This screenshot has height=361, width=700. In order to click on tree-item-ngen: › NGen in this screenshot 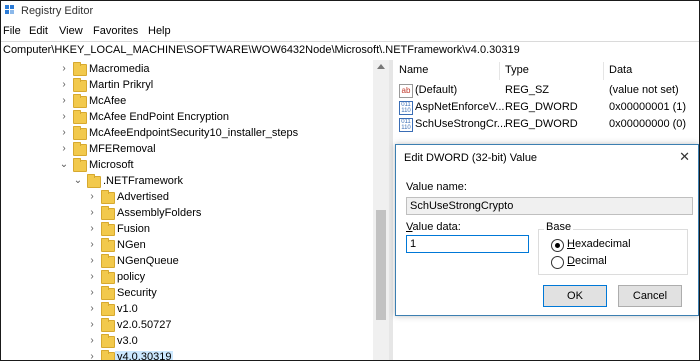, I will do `click(187, 246)`.